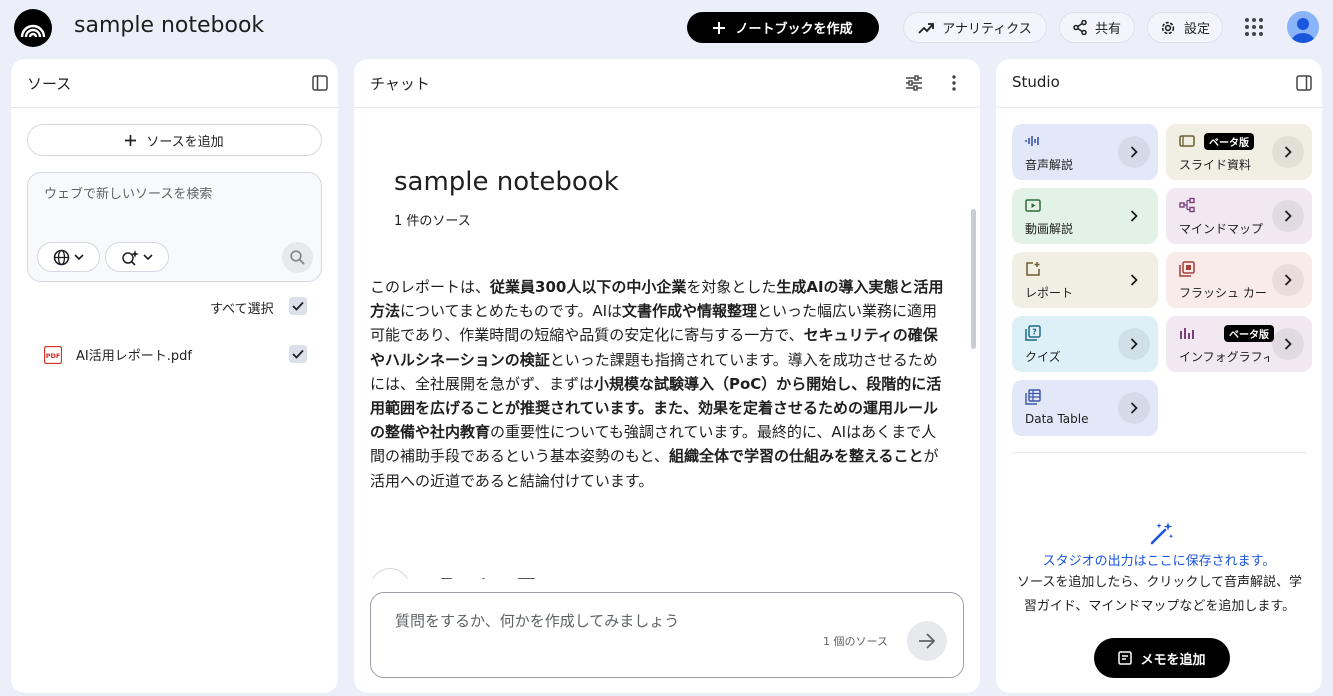  Describe the element at coordinates (1224, 357) in the screenshot. I see `tile-label: インフォグラフィック` at that location.